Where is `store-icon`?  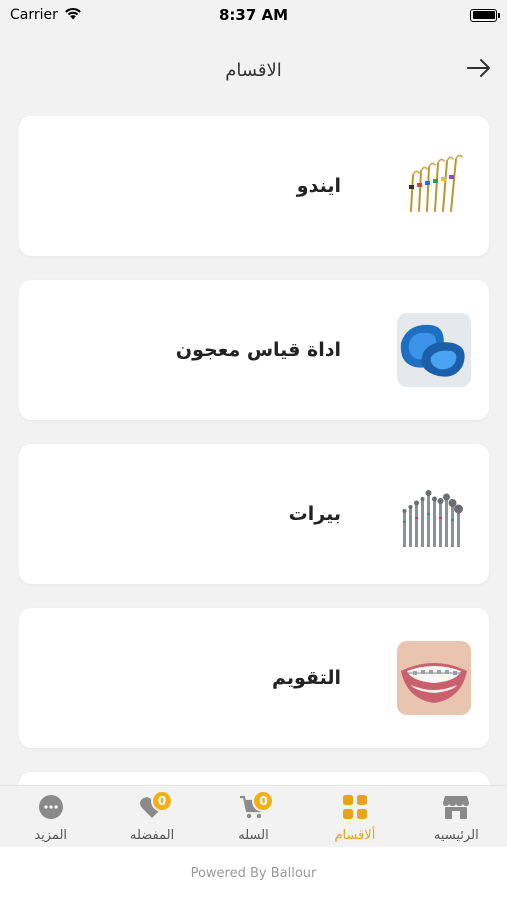
store-icon is located at coordinates (456, 807).